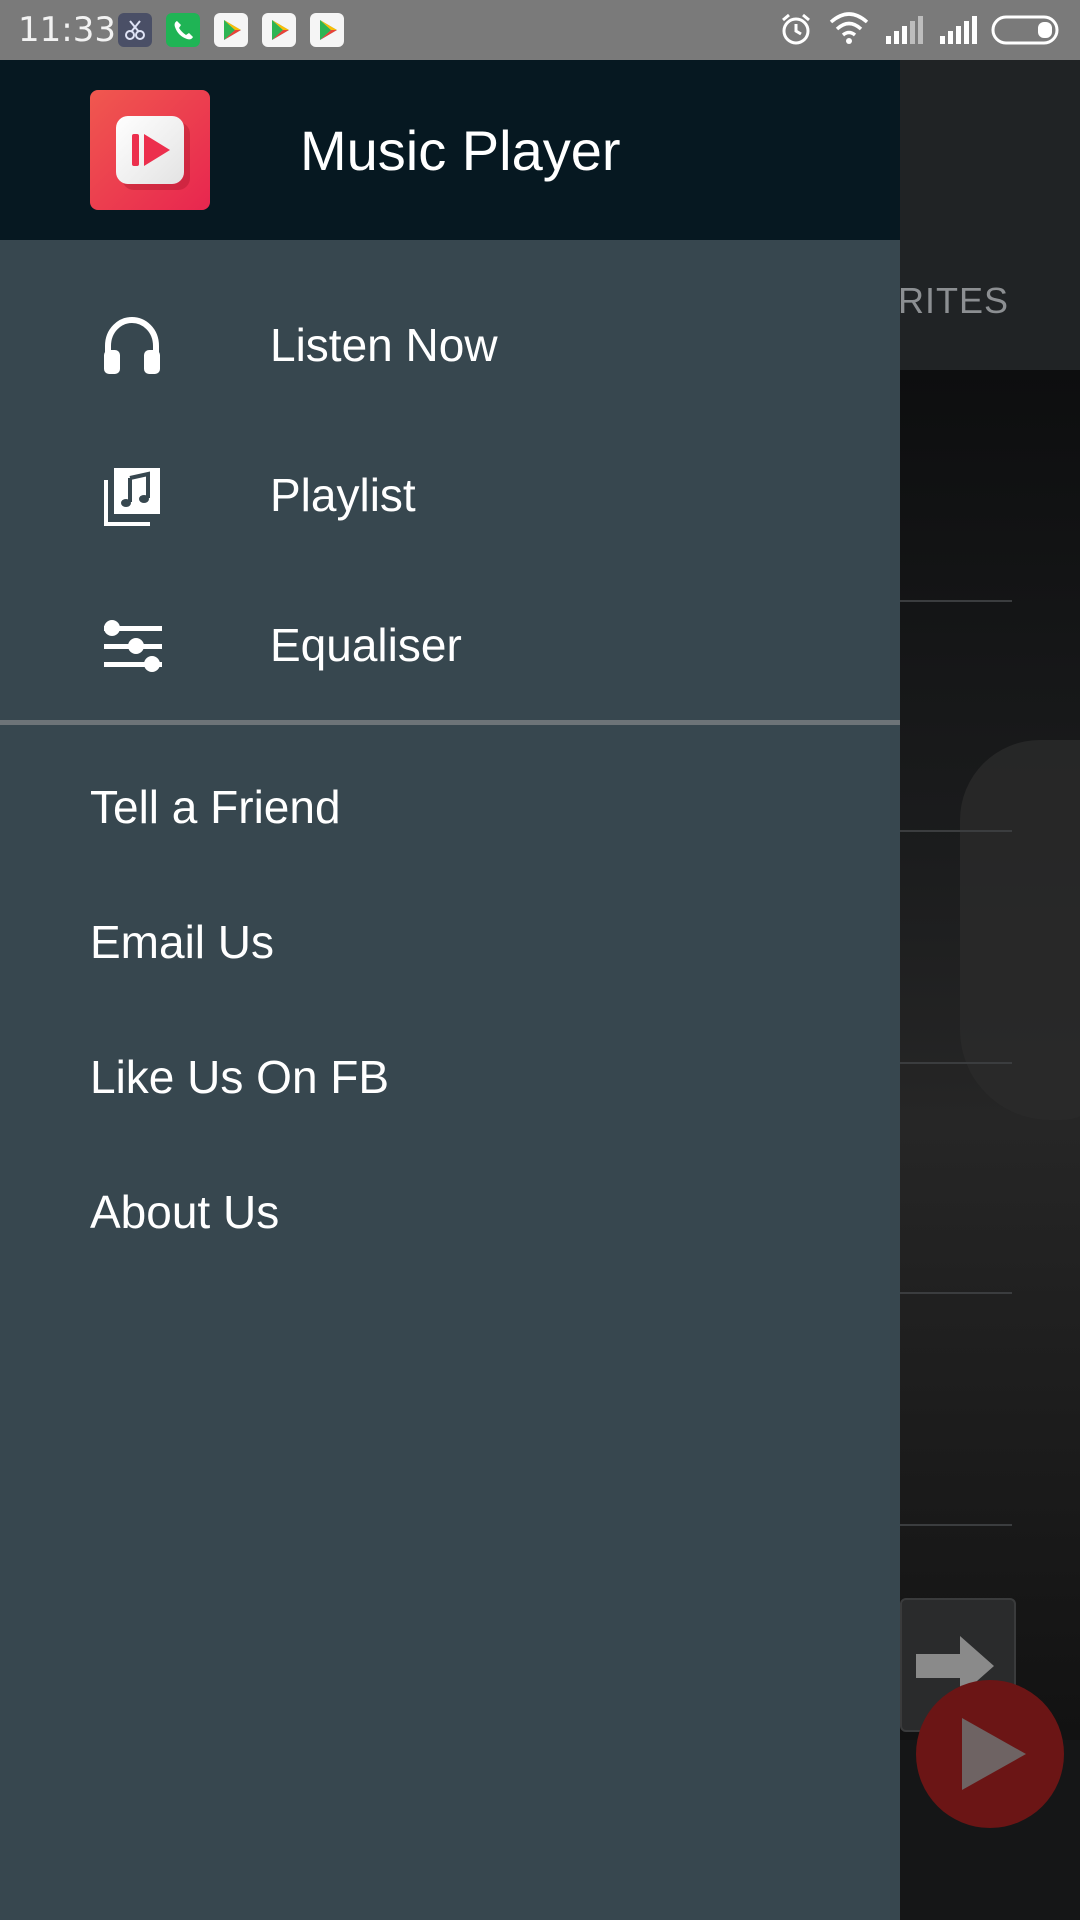 This screenshot has height=1920, width=1080. I want to click on menu-item-email-us: Email Us, so click(450, 940).